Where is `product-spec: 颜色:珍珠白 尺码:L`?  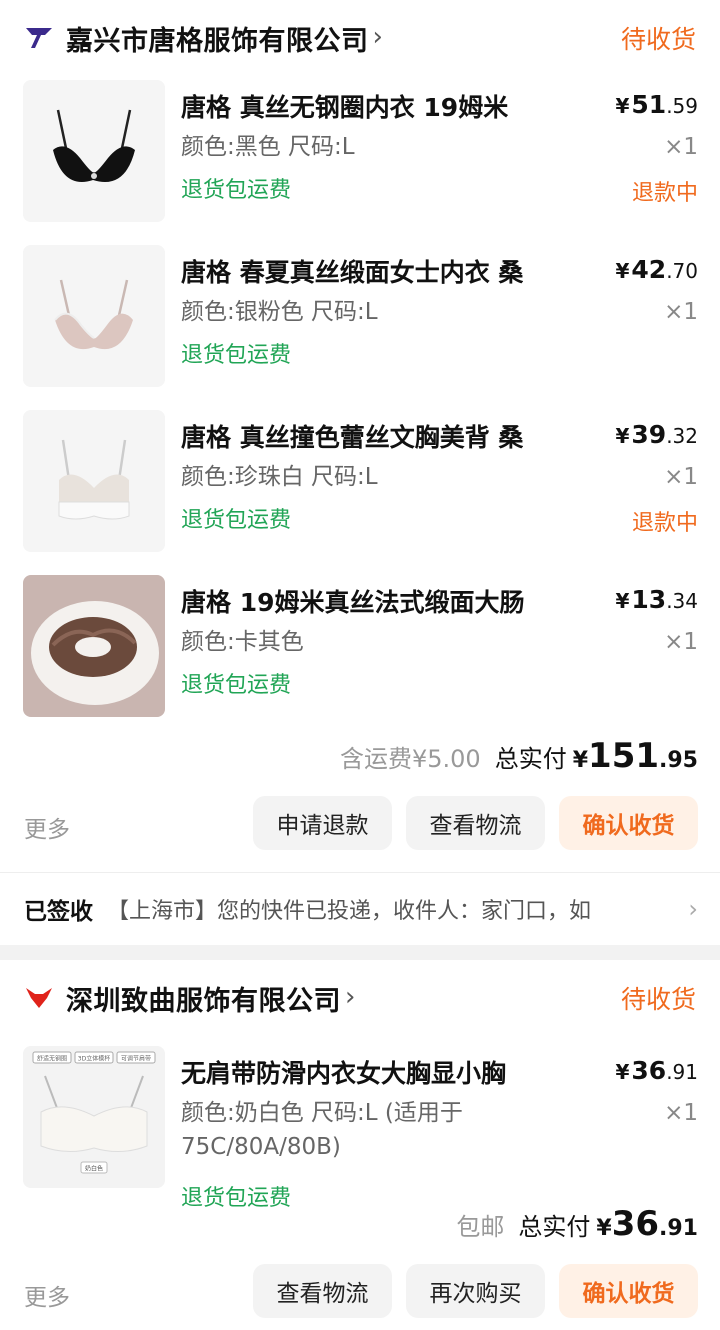
product-spec: 颜色:珍珠白 尺码:L is located at coordinates (279, 477).